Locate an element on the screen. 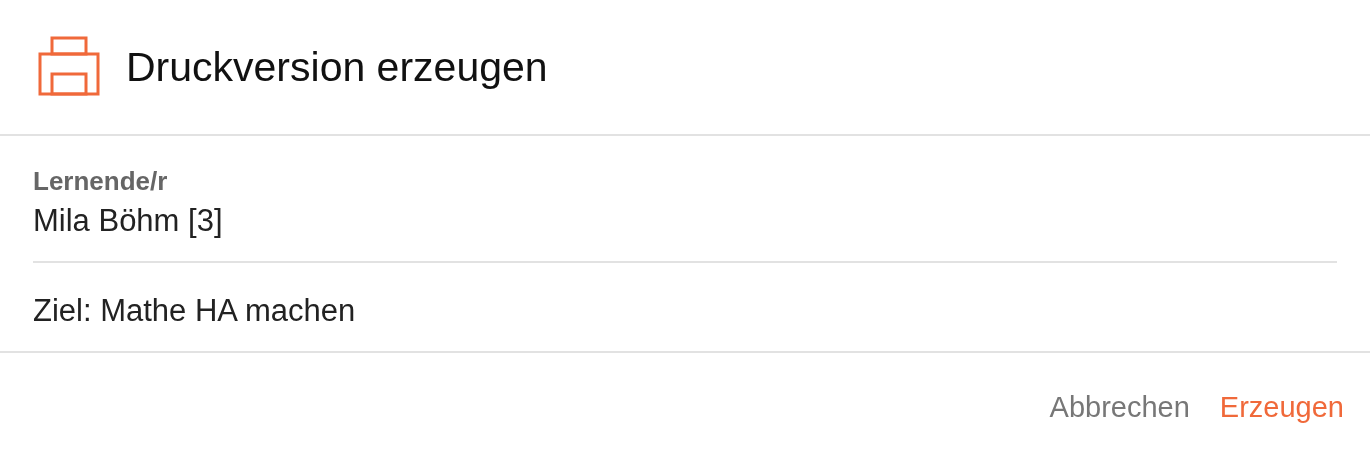 The image size is (1370, 468). field-value: Mila Böhm [3] is located at coordinates (128, 220).